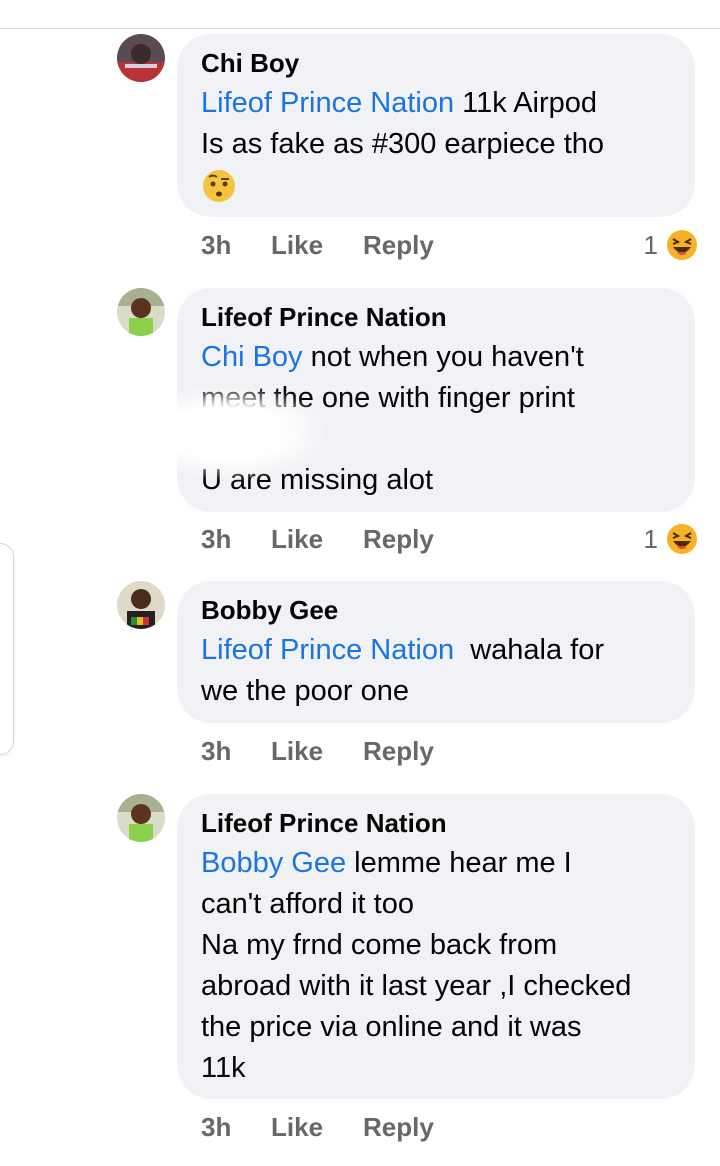  I want to click on comment-text: Na my frnd come back from, so click(379, 945).